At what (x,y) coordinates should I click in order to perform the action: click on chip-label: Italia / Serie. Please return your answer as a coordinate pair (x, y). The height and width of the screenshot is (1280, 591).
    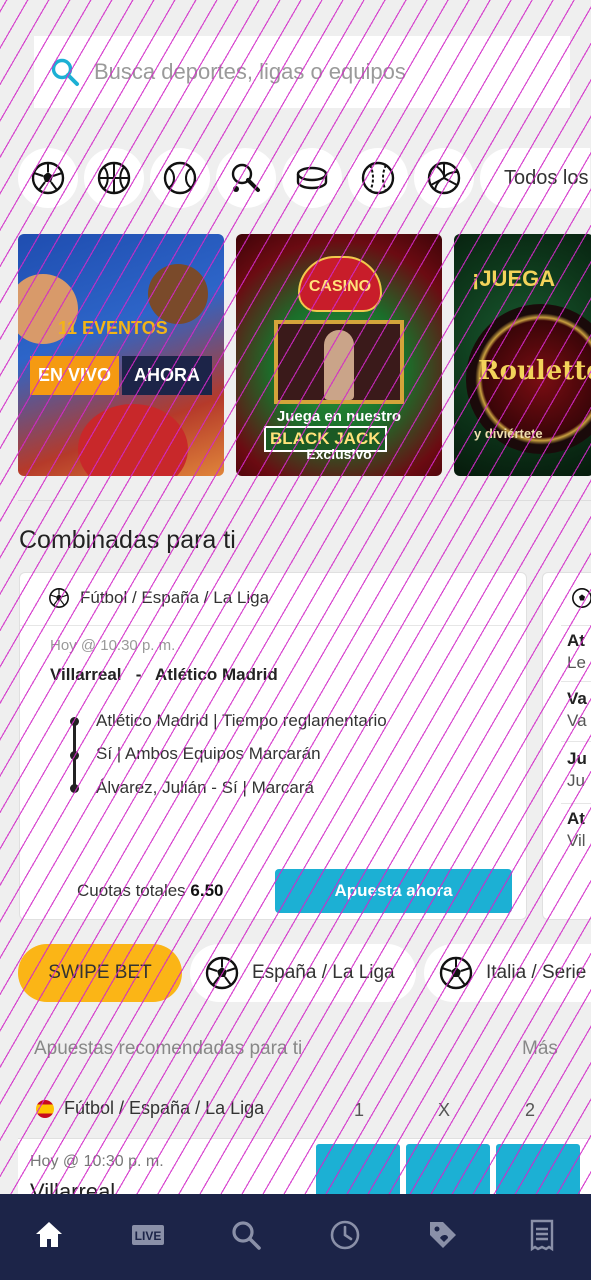
    Looking at the image, I should click on (536, 972).